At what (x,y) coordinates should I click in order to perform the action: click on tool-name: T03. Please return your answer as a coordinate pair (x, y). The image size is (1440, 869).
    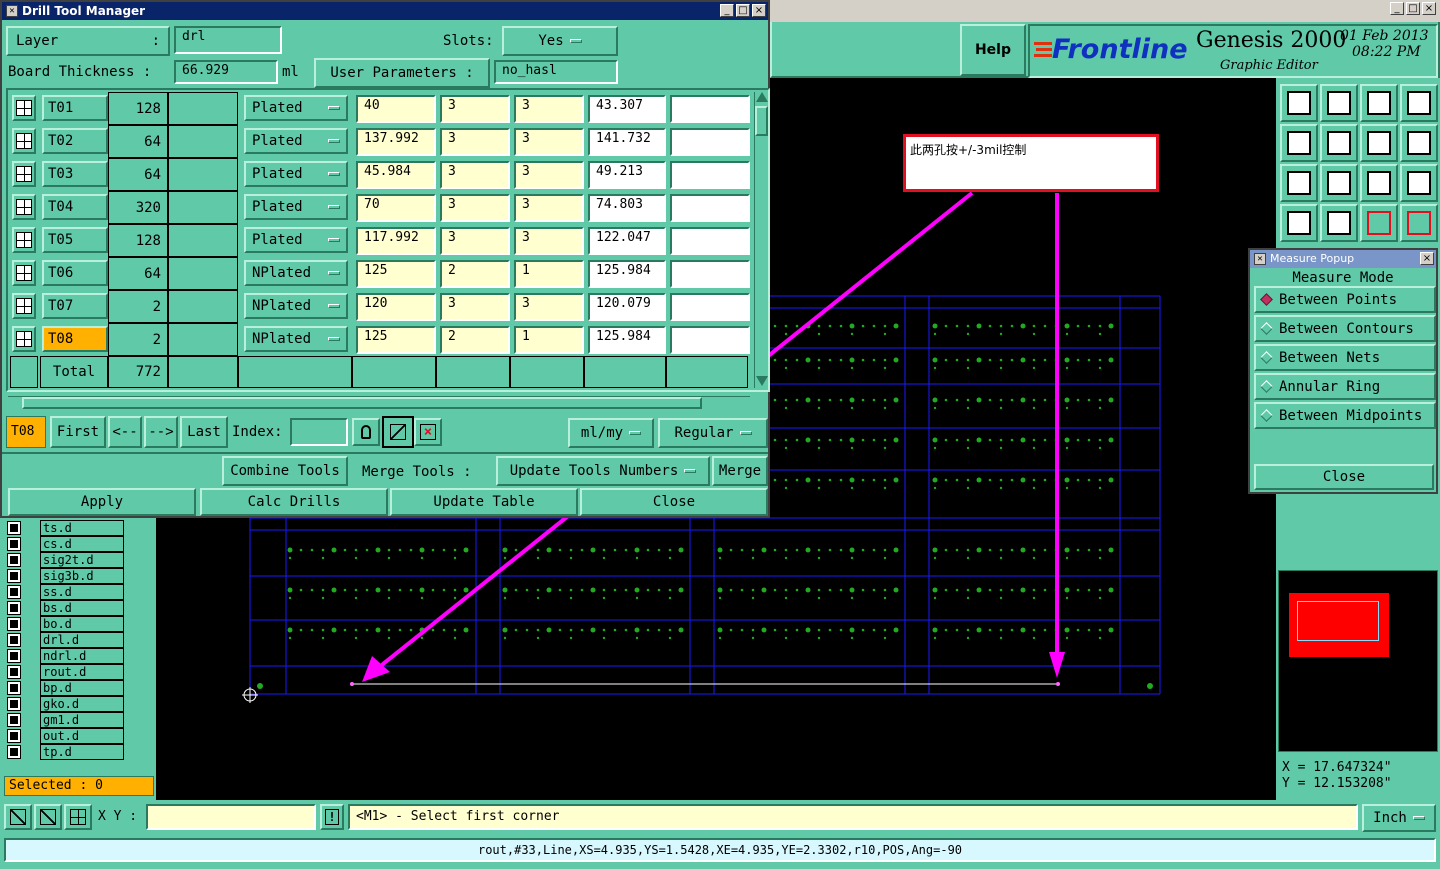
    Looking at the image, I should click on (75, 174).